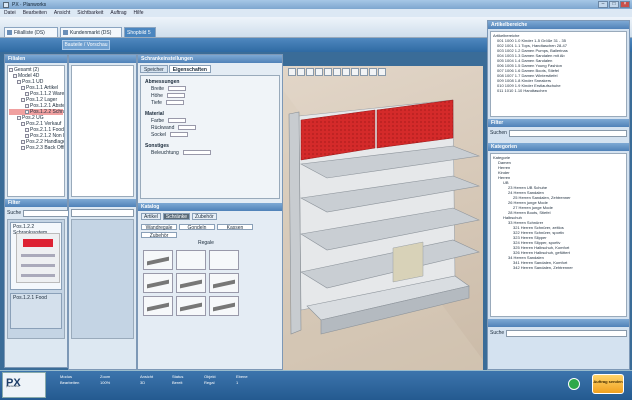 The width and height of the screenshot is (632, 400). I want to click on status-view: Ansicht 3D, so click(147, 379).